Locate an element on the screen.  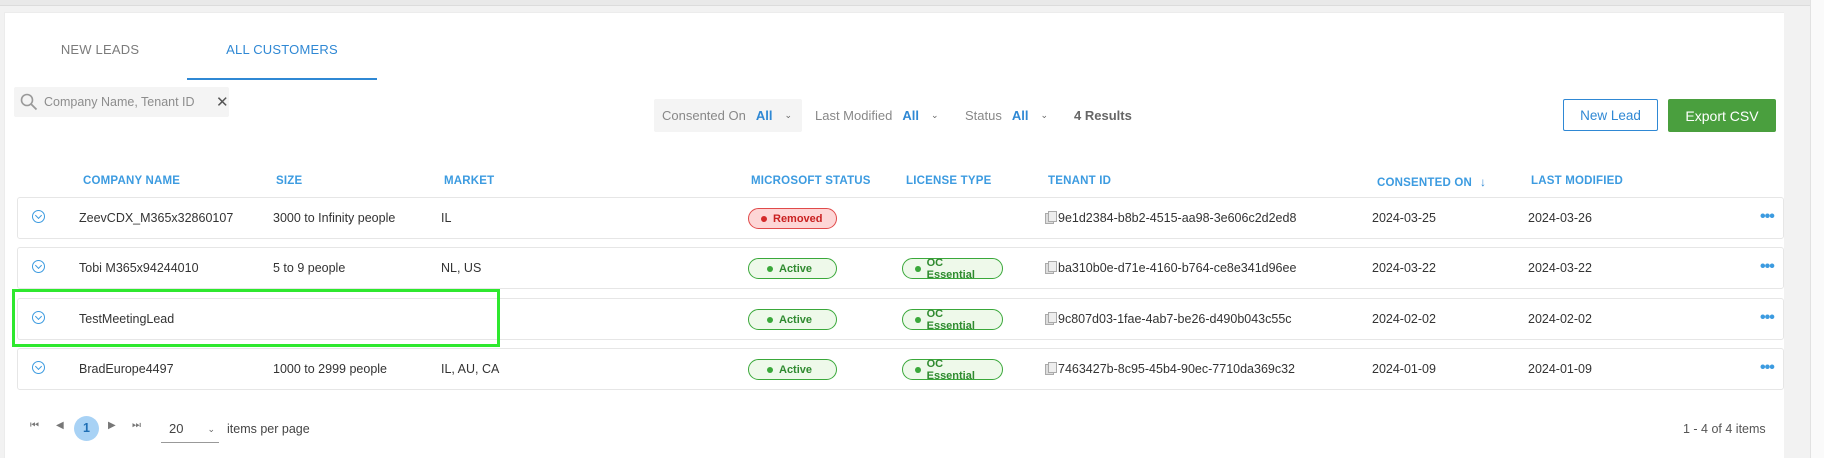
per-page-select: 20 ⌄ is located at coordinates (190, 429).